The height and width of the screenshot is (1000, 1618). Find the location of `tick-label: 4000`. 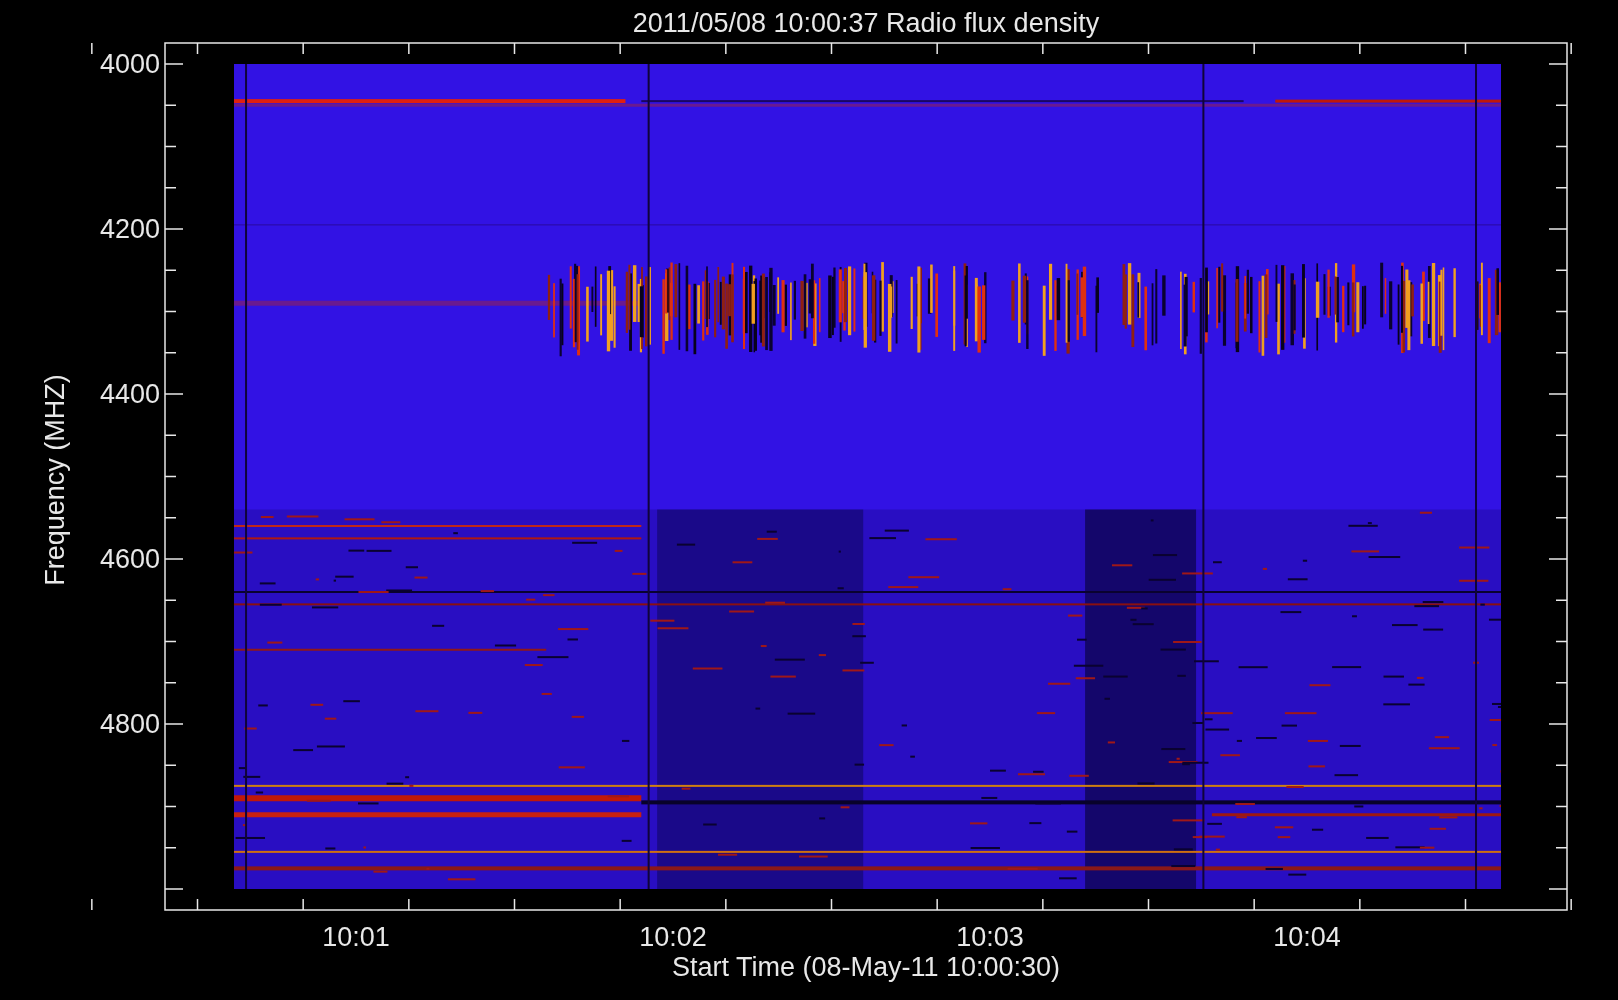

tick-label: 4000 is located at coordinates (129, 64).